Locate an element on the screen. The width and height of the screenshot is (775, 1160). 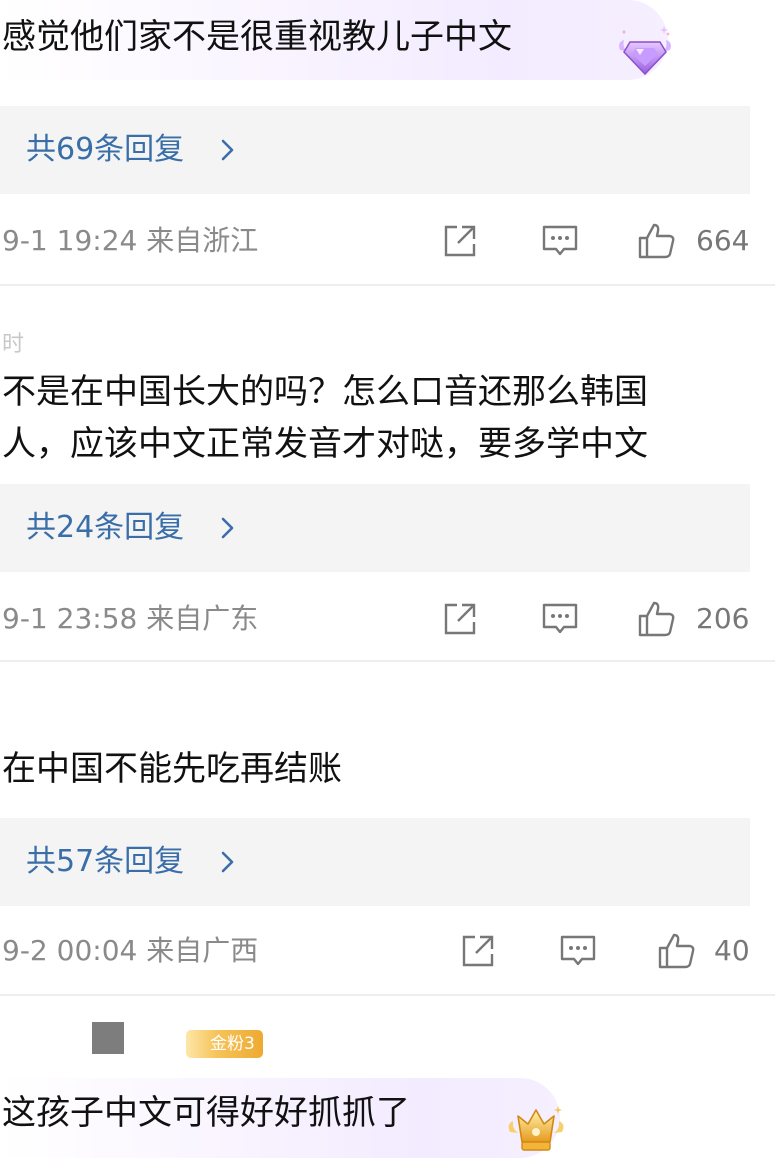
replies-count-label: 共24条回复 is located at coordinates (105, 527).